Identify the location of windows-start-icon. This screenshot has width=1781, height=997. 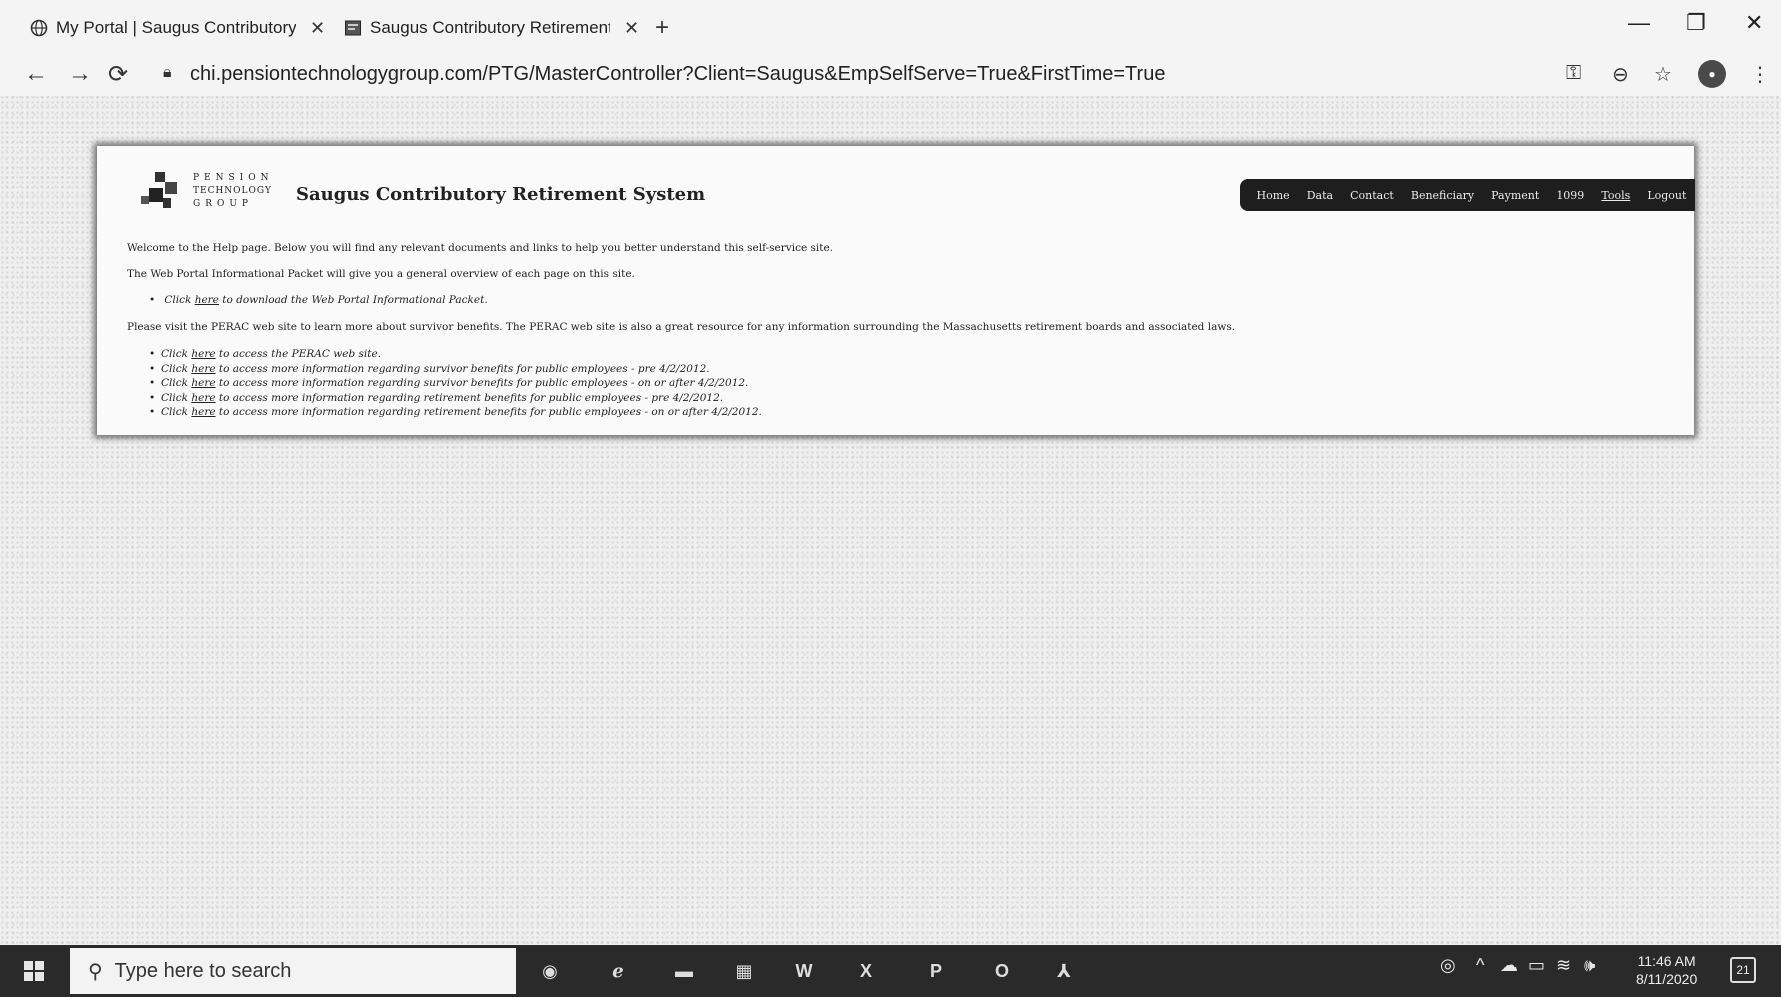
(34, 971).